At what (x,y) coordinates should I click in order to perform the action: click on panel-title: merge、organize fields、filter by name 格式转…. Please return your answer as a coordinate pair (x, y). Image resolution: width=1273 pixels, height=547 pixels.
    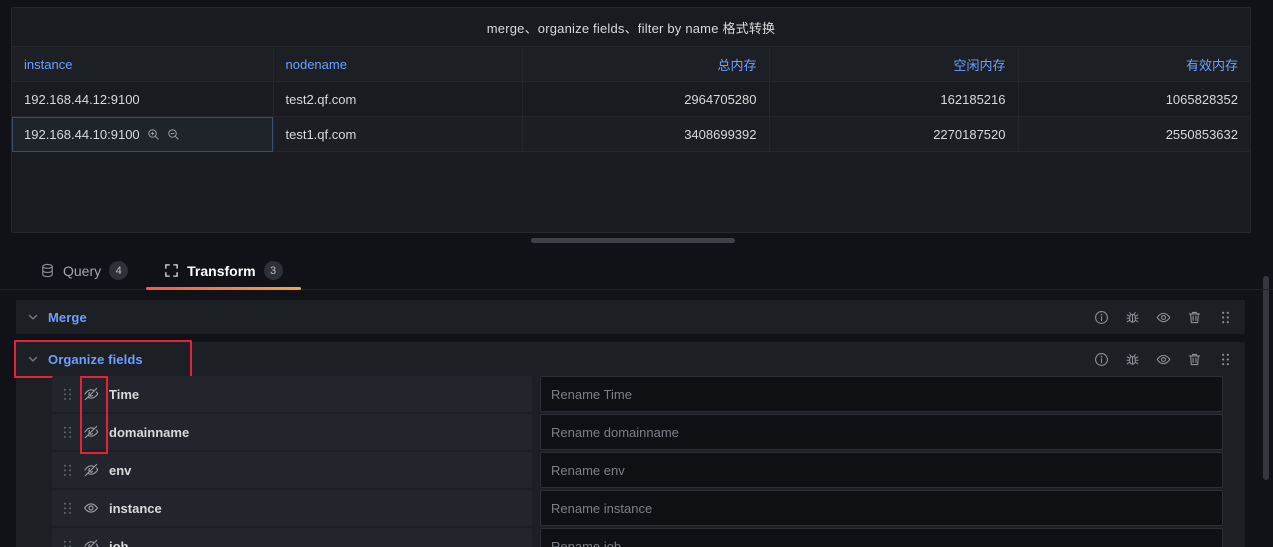
    Looking at the image, I should click on (631, 28).